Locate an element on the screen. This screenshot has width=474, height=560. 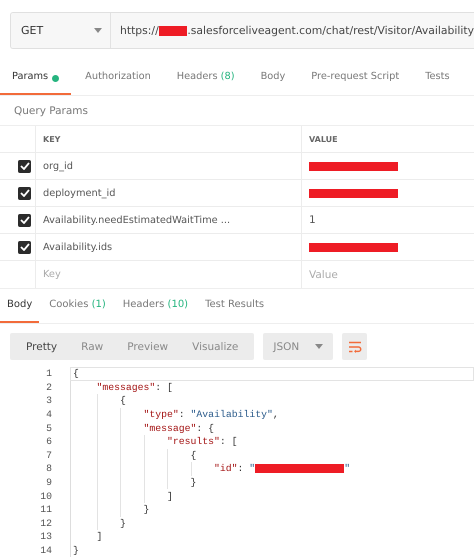
code-token: "results" is located at coordinates (193, 442).